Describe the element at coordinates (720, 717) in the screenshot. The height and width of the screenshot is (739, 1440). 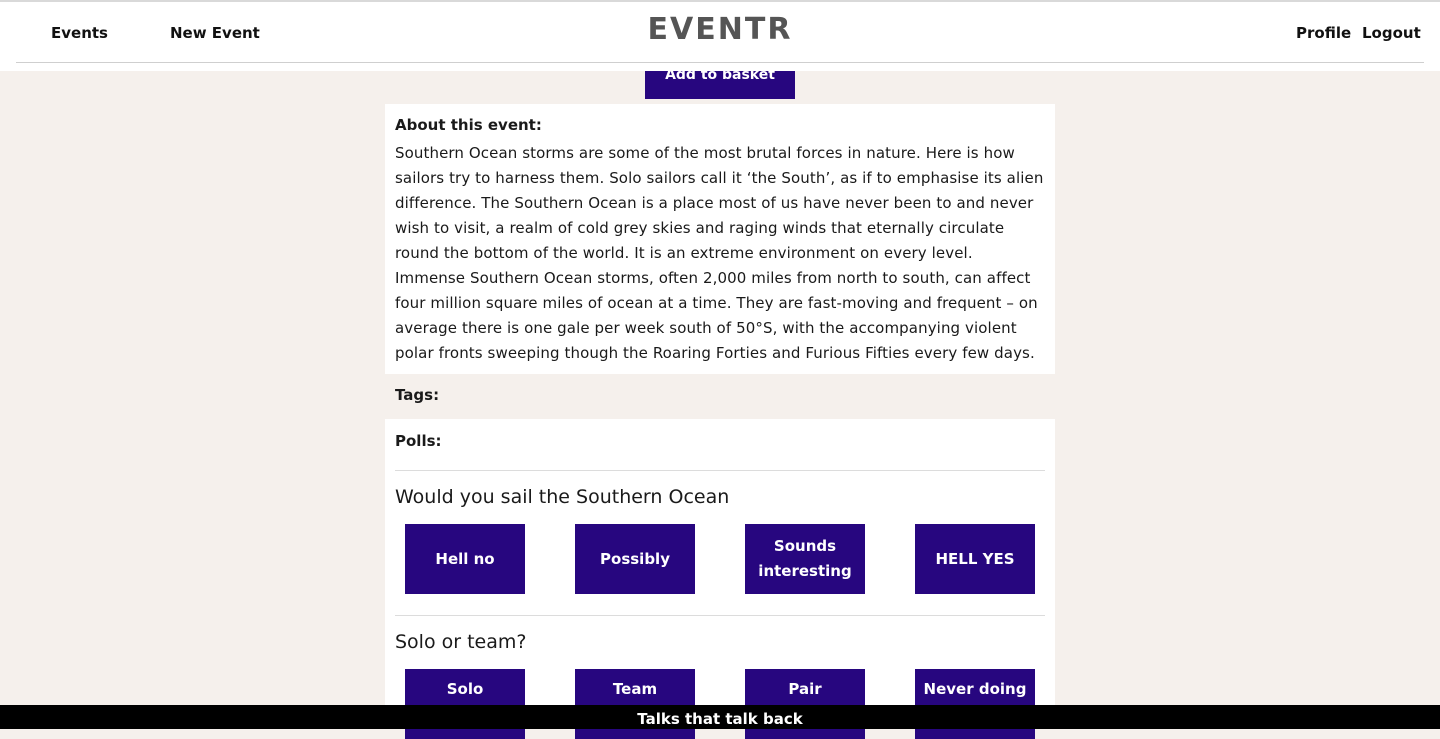
I see `footer-bar: Talks that talk back` at that location.